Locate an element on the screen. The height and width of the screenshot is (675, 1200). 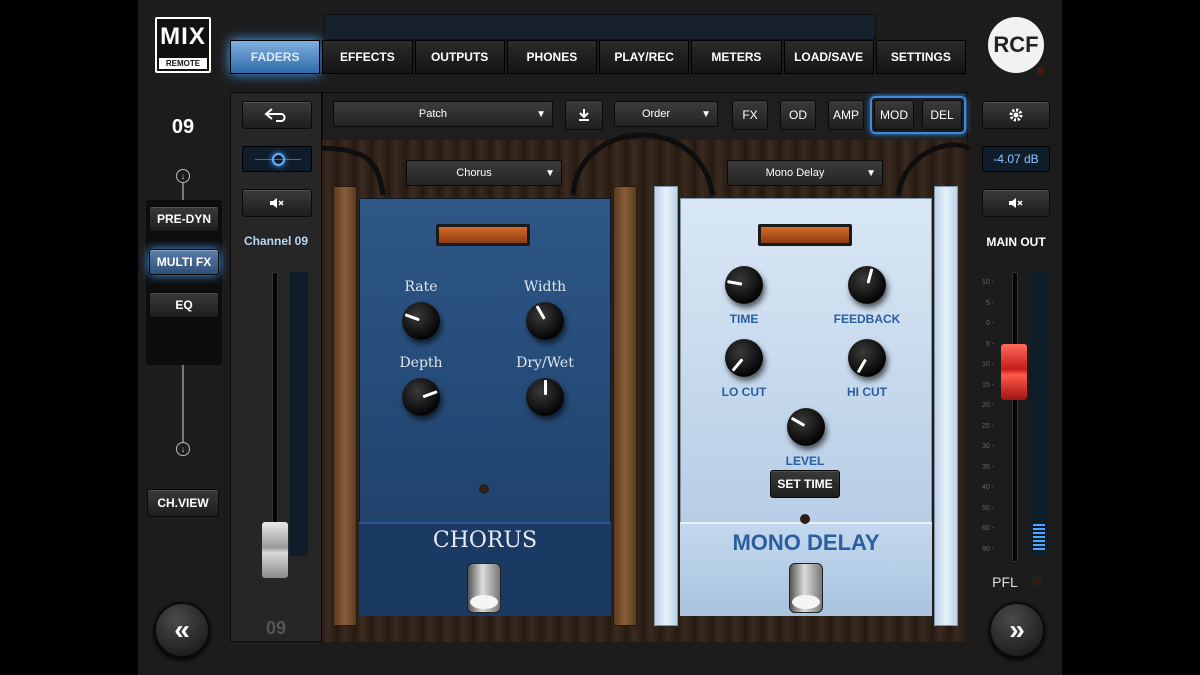
depth-label: Depth is located at coordinates (421, 363).